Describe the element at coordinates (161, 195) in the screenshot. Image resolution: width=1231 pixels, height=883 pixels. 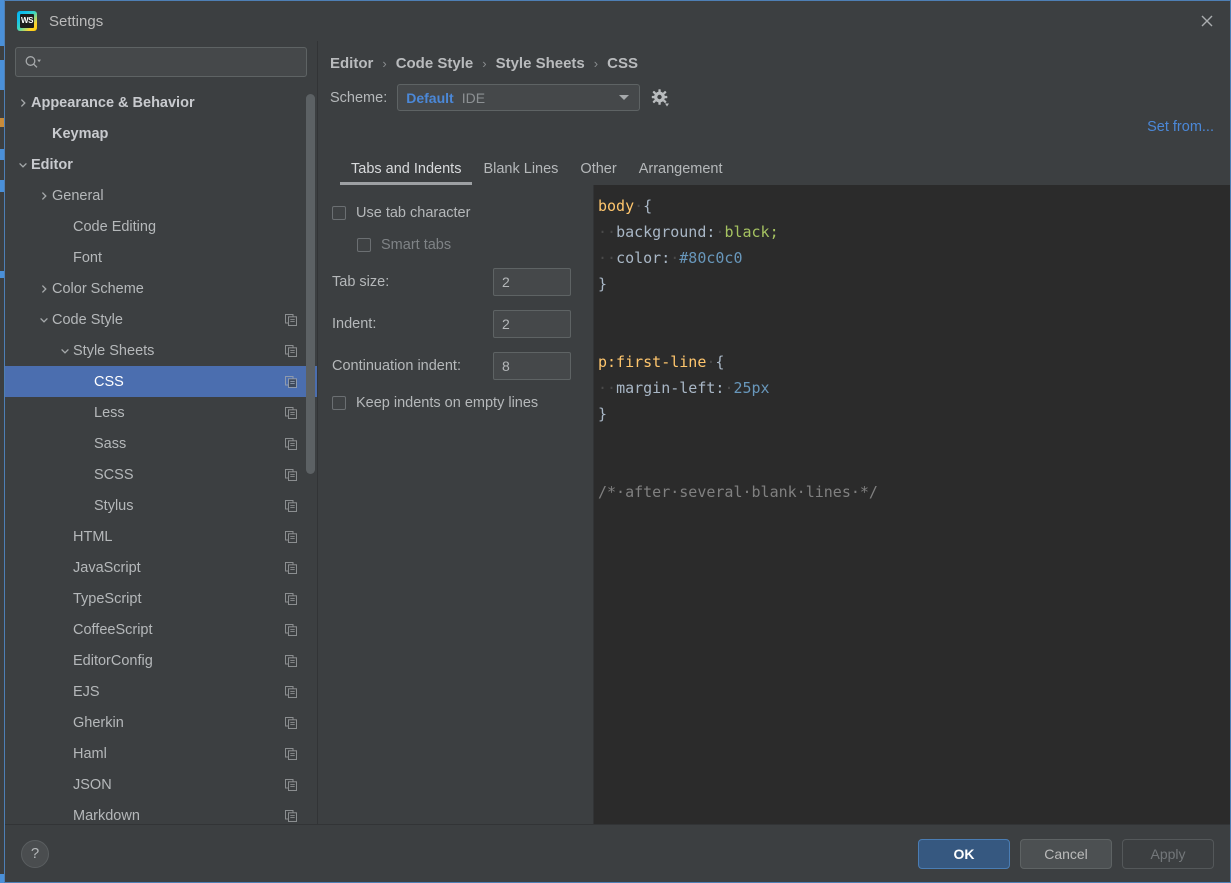
I see `sidebar-item-general: General` at that location.